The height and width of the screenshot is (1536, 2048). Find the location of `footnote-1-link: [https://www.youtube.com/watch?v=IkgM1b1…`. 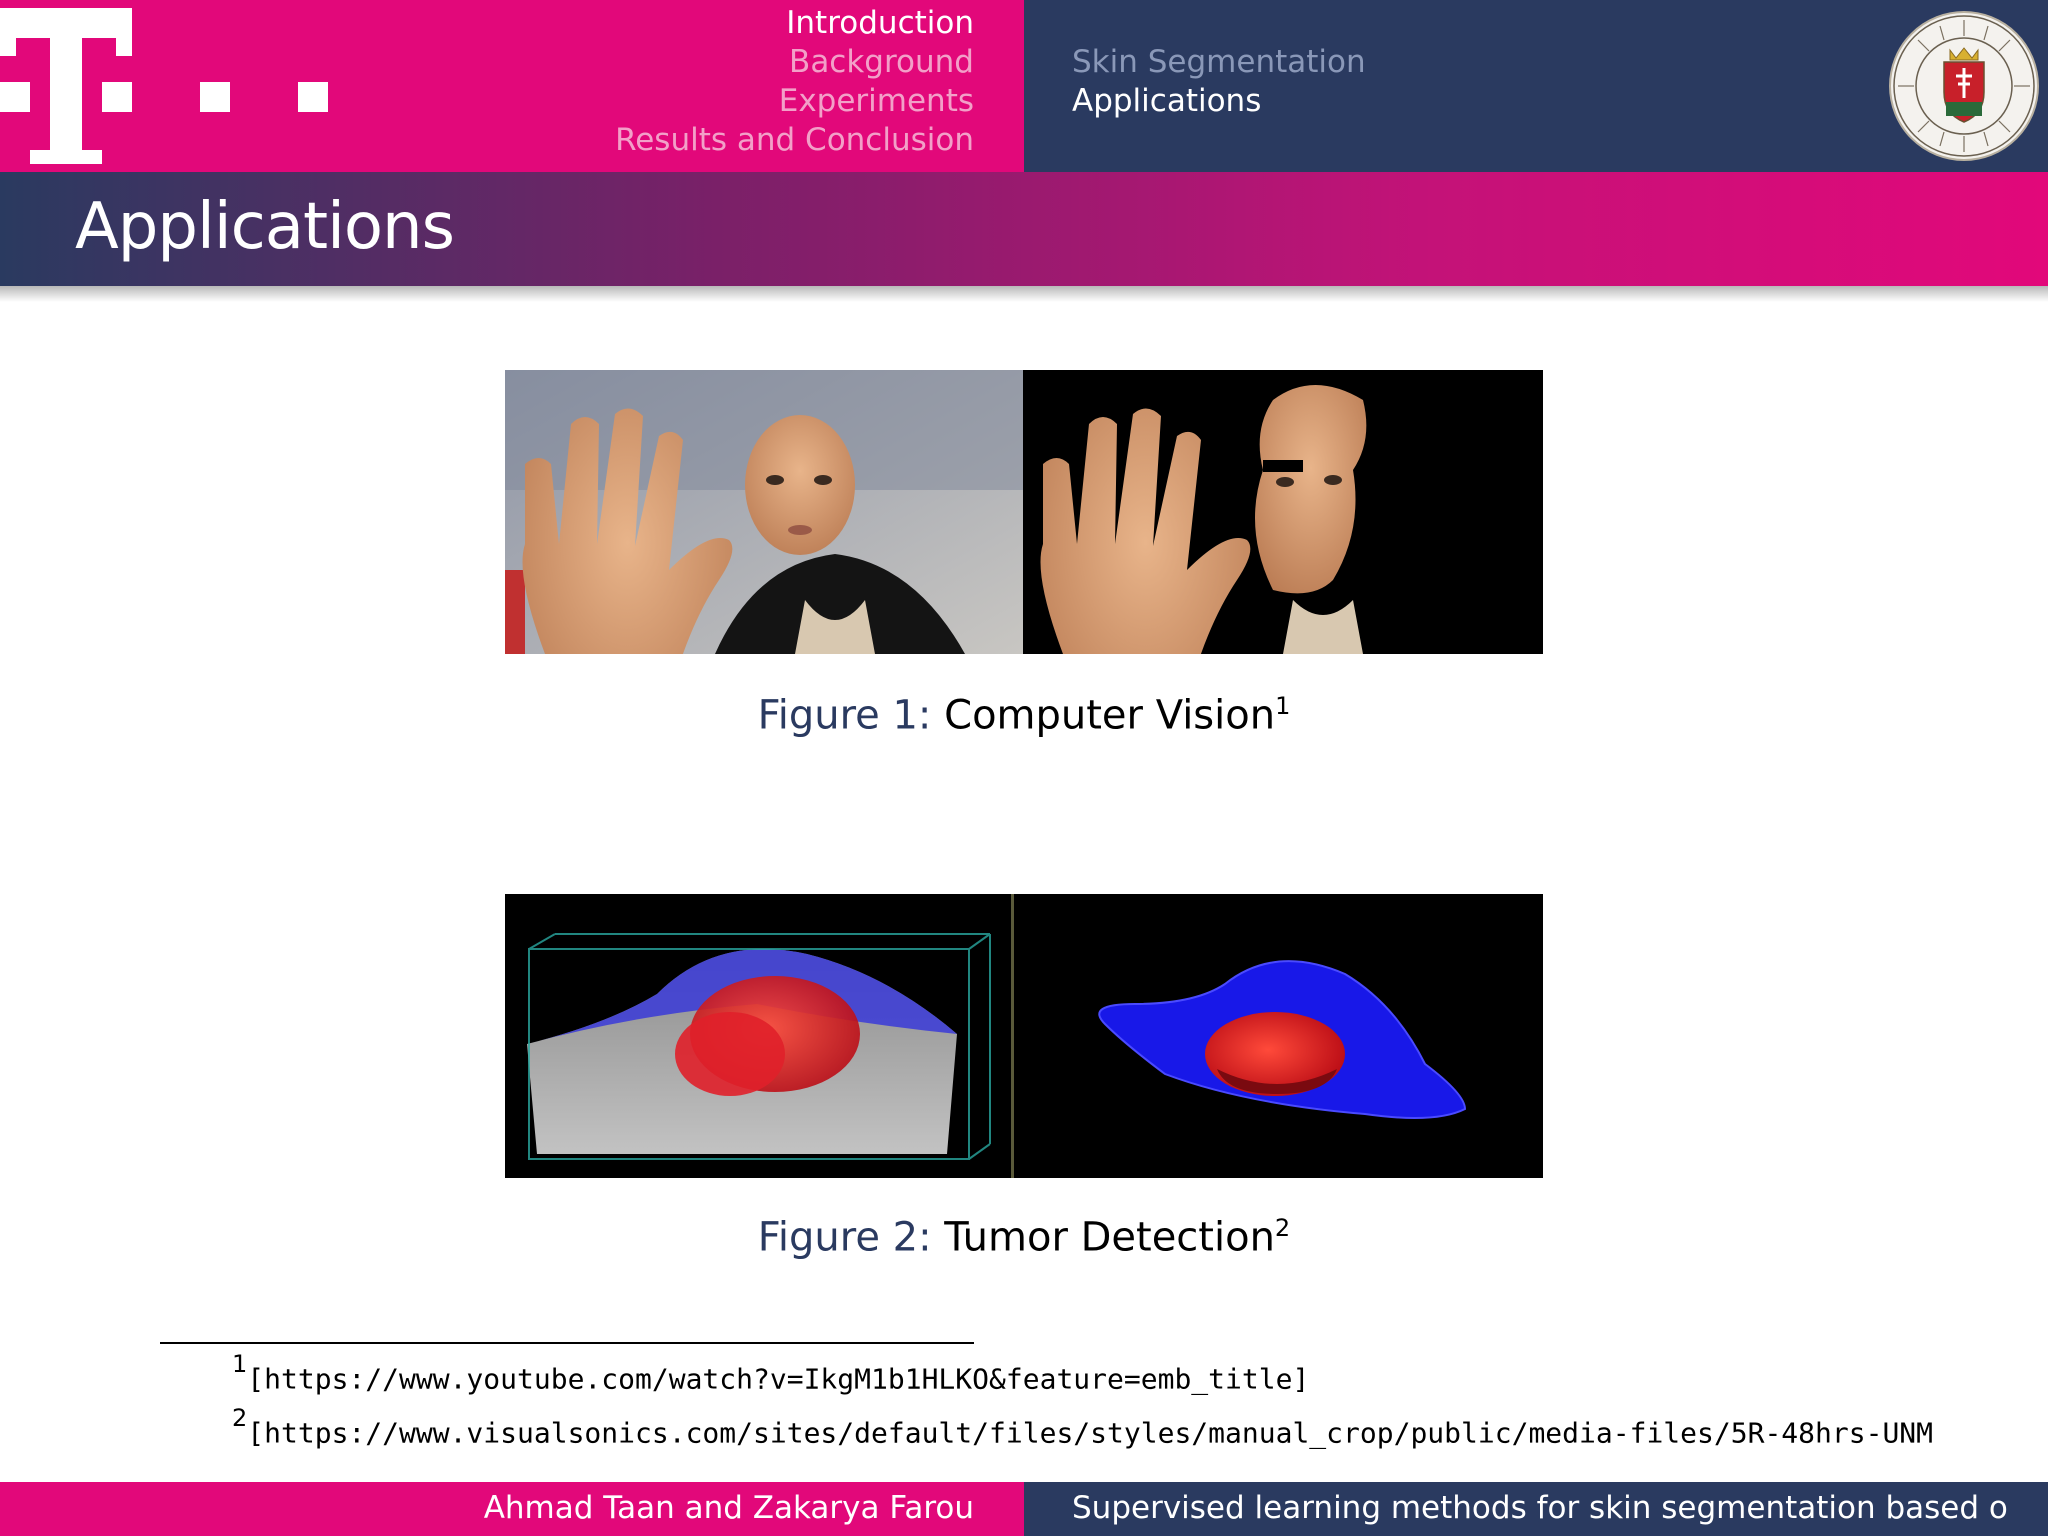

footnote-1-link: [https://www.youtube.com/watch?v=IkgM1b1… is located at coordinates (778, 1378).